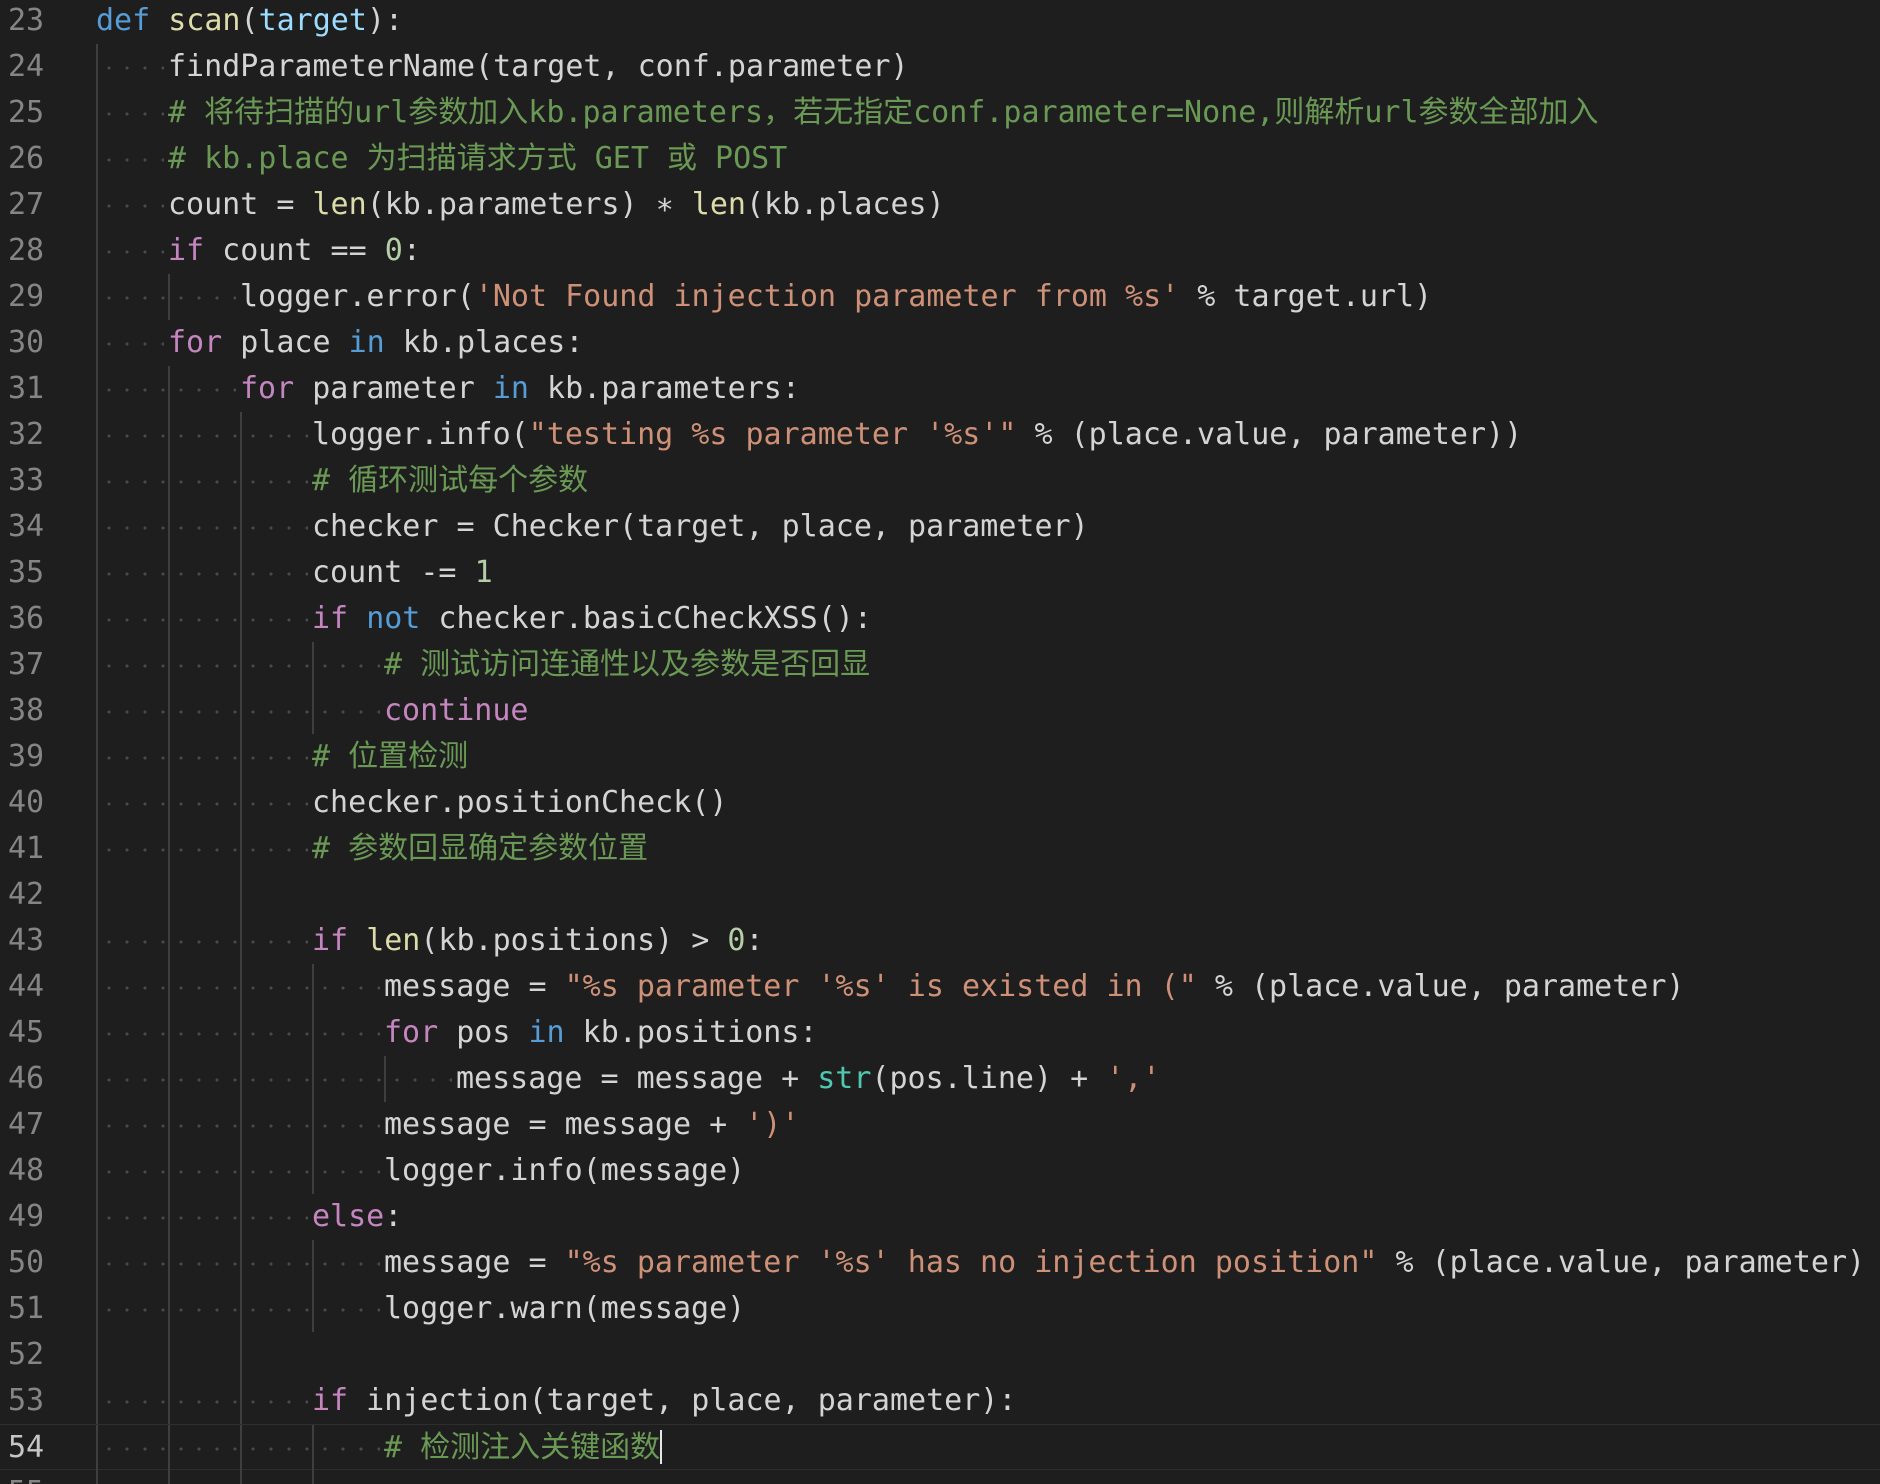 Image resolution: width=1880 pixels, height=1484 pixels. What do you see at coordinates (940, 573) in the screenshot?
I see `code-line: 35 count -= 1` at bounding box center [940, 573].